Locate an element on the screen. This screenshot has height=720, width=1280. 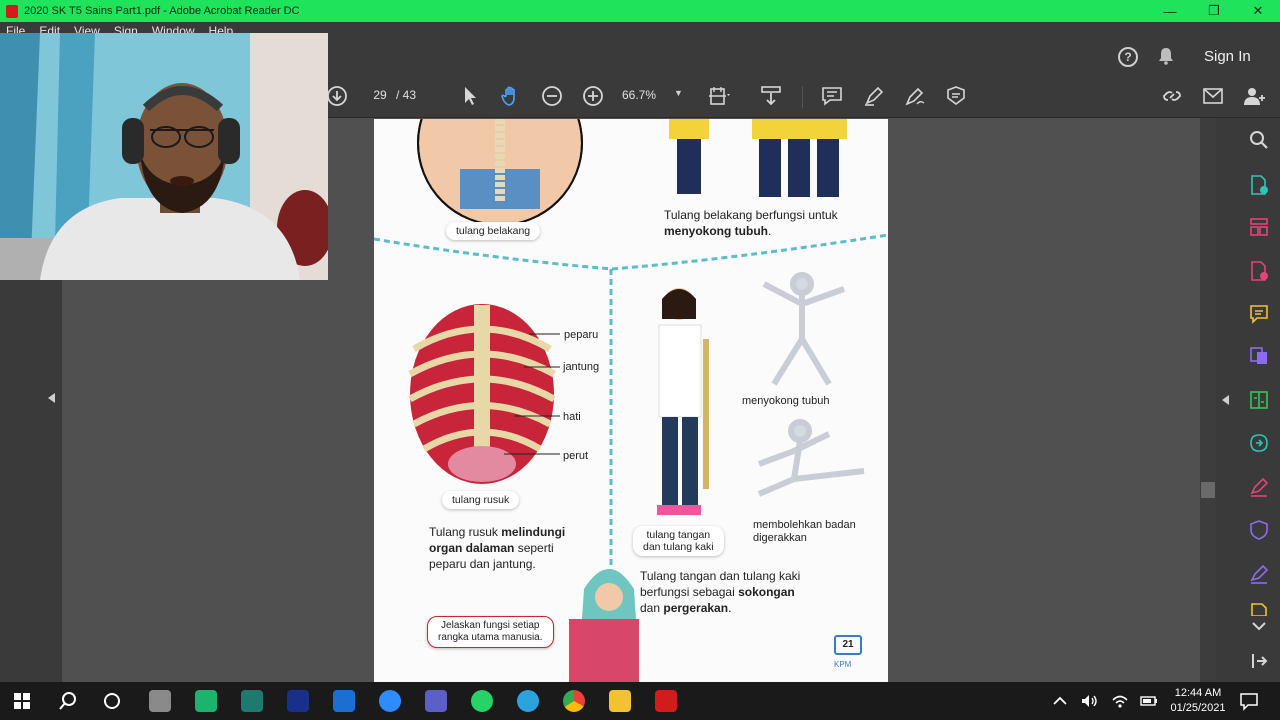
rib-text-line2: organ dalaman seperti is located at coordinates (491, 548).